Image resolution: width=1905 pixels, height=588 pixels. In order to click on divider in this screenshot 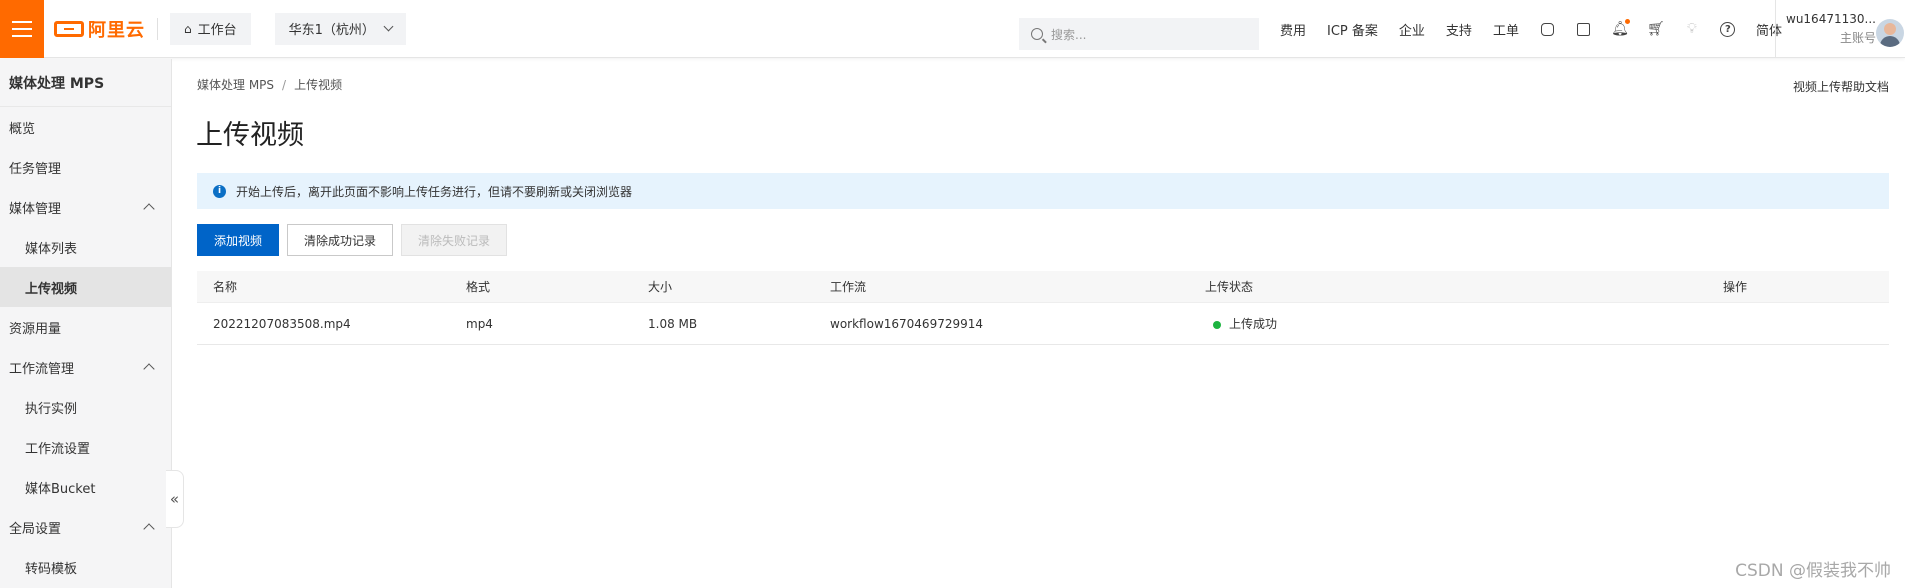, I will do `click(157, 28)`.